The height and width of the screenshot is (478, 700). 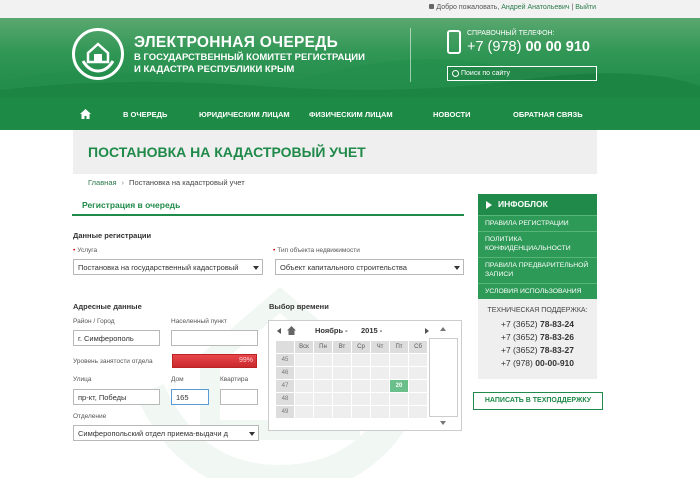 What do you see at coordinates (227, 152) in the screenshot?
I see `page-title: ПОСТАНОВКА НА КАДАСТРОВЫЙ УЧЕТ` at bounding box center [227, 152].